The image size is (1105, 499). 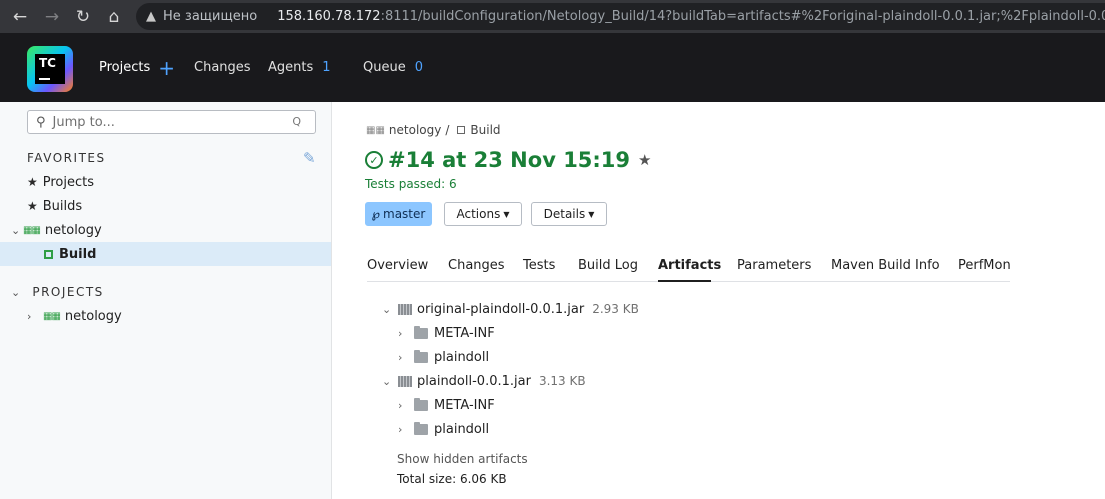 What do you see at coordinates (68, 182) in the screenshot?
I see `favorite-projects-label: Projects` at bounding box center [68, 182].